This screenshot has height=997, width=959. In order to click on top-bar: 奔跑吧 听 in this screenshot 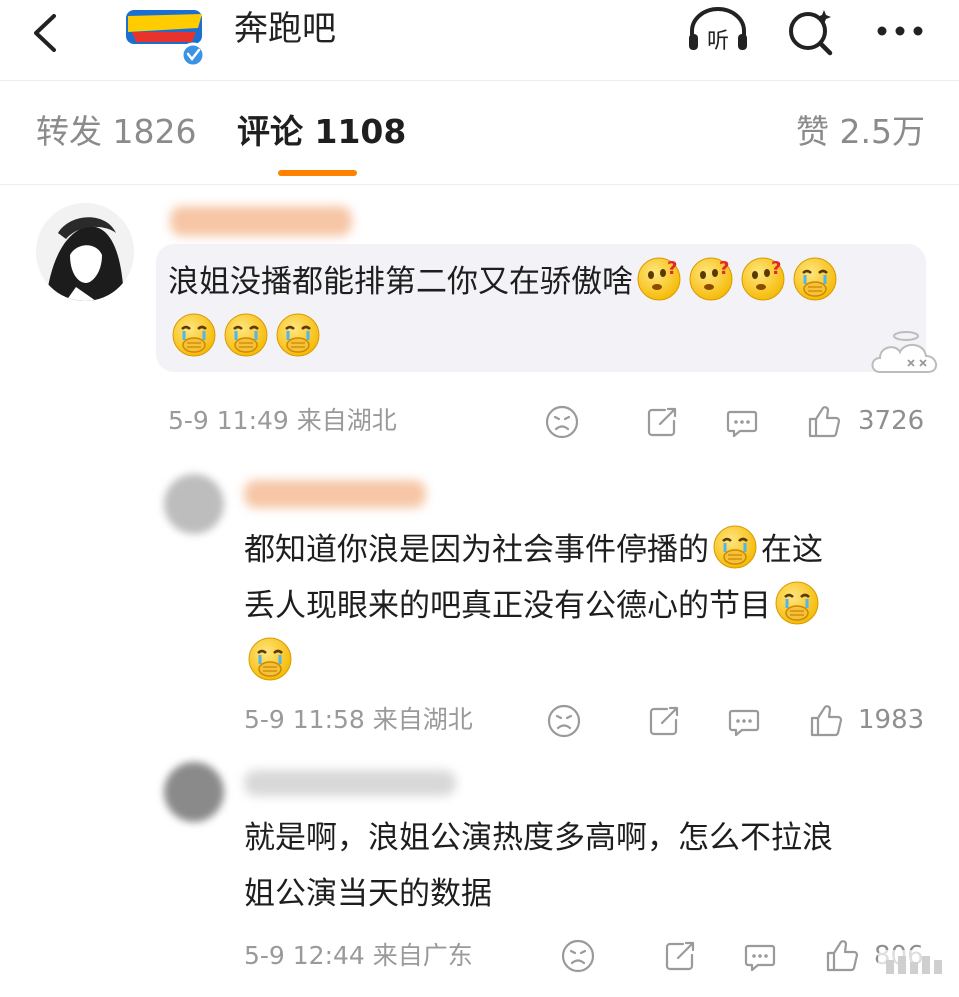, I will do `click(479, 40)`.